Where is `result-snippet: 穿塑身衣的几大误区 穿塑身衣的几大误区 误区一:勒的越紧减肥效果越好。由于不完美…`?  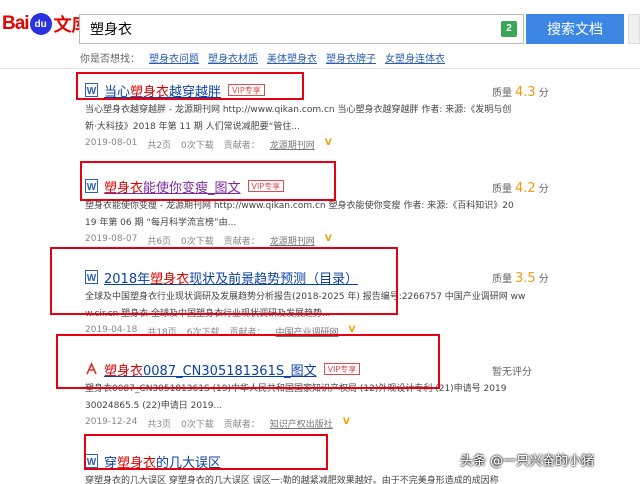 result-snippet: 穿塑身衣的几大误区 穿塑身衣的几大误区 误区一:勒的越紧减肥效果越好。由于不完美… is located at coordinates (292, 480).